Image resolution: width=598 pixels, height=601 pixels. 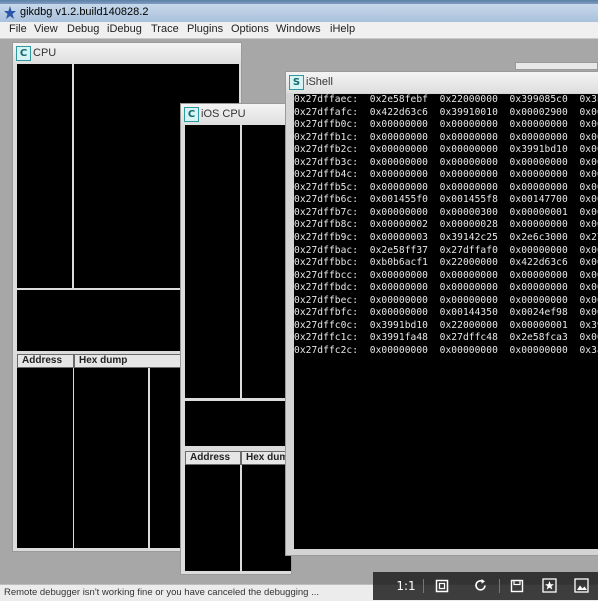 I want to click on ios-cpu-window-titlebar: C iOS CPU, so click(x=236, y=114).